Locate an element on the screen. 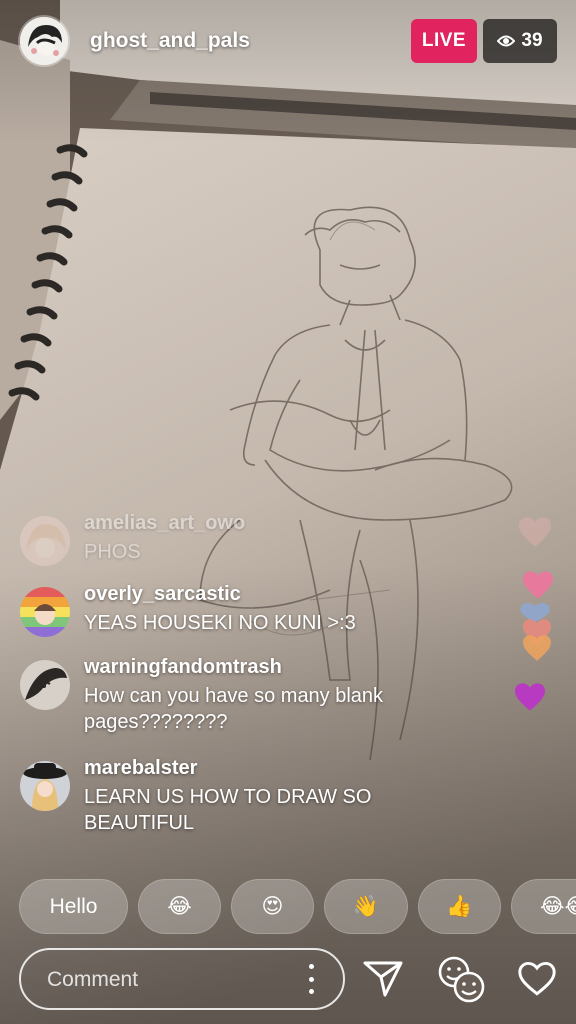 This screenshot has width=576, height=1024. quick-reply-thumbs-up: 👍 is located at coordinates (459, 906).